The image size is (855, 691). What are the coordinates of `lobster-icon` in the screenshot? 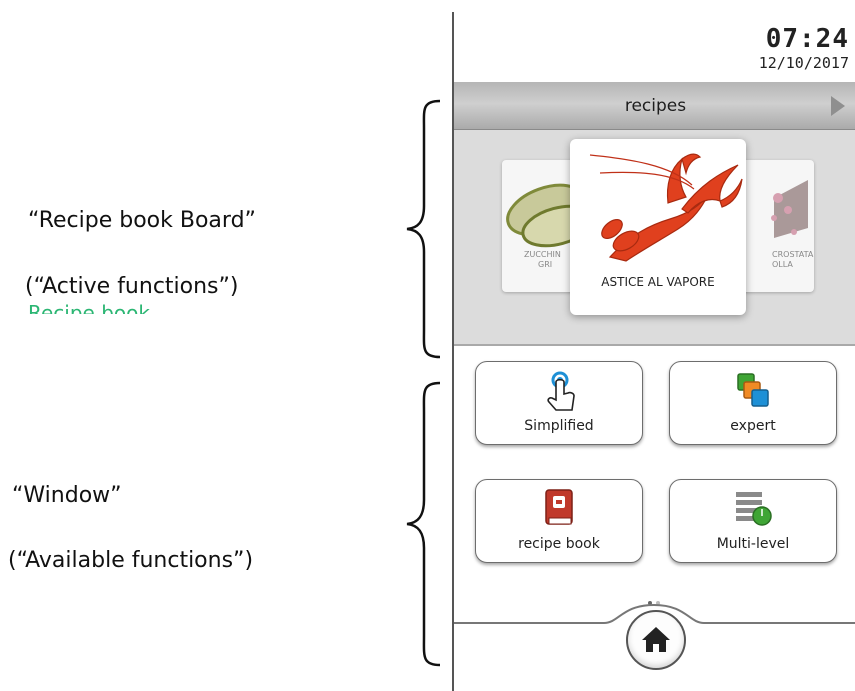 It's located at (666, 207).